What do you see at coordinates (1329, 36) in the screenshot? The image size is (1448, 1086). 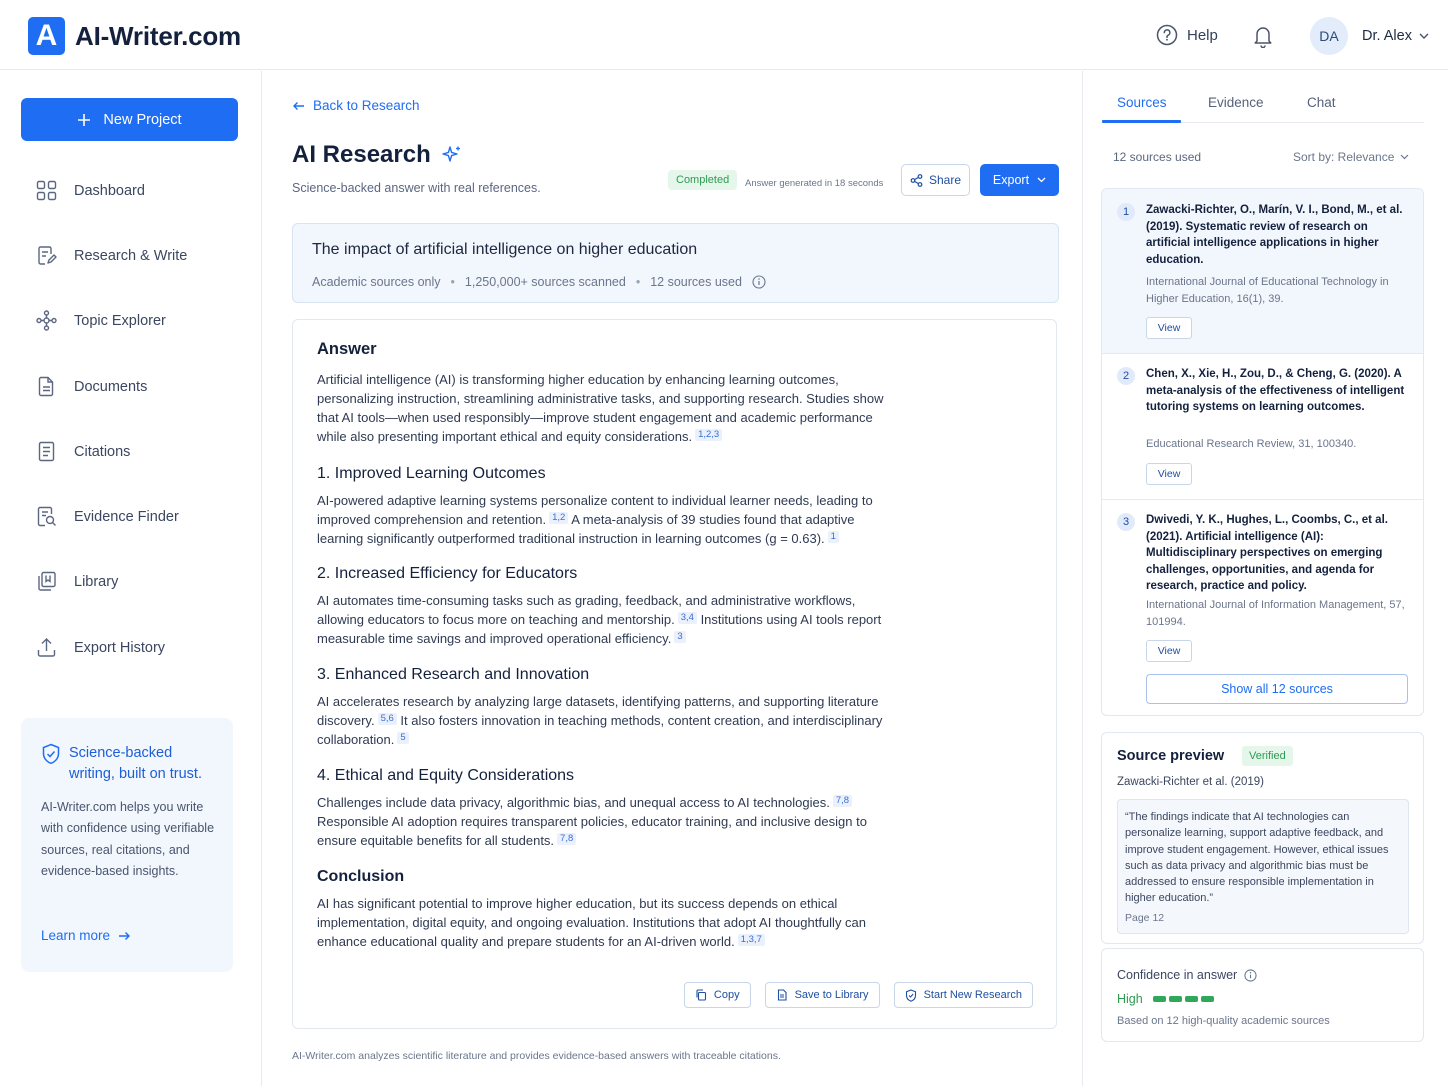 I see `avatar: DA` at bounding box center [1329, 36].